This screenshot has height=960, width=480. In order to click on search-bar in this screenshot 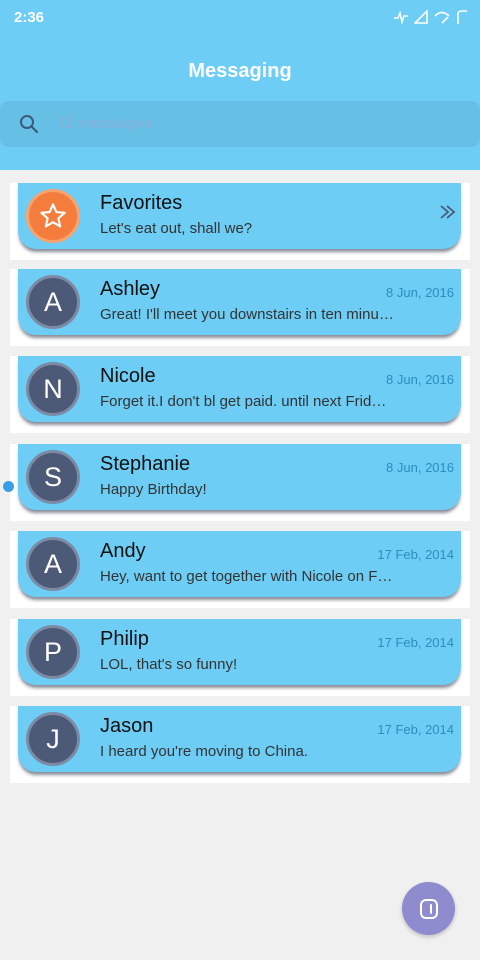, I will do `click(240, 124)`.